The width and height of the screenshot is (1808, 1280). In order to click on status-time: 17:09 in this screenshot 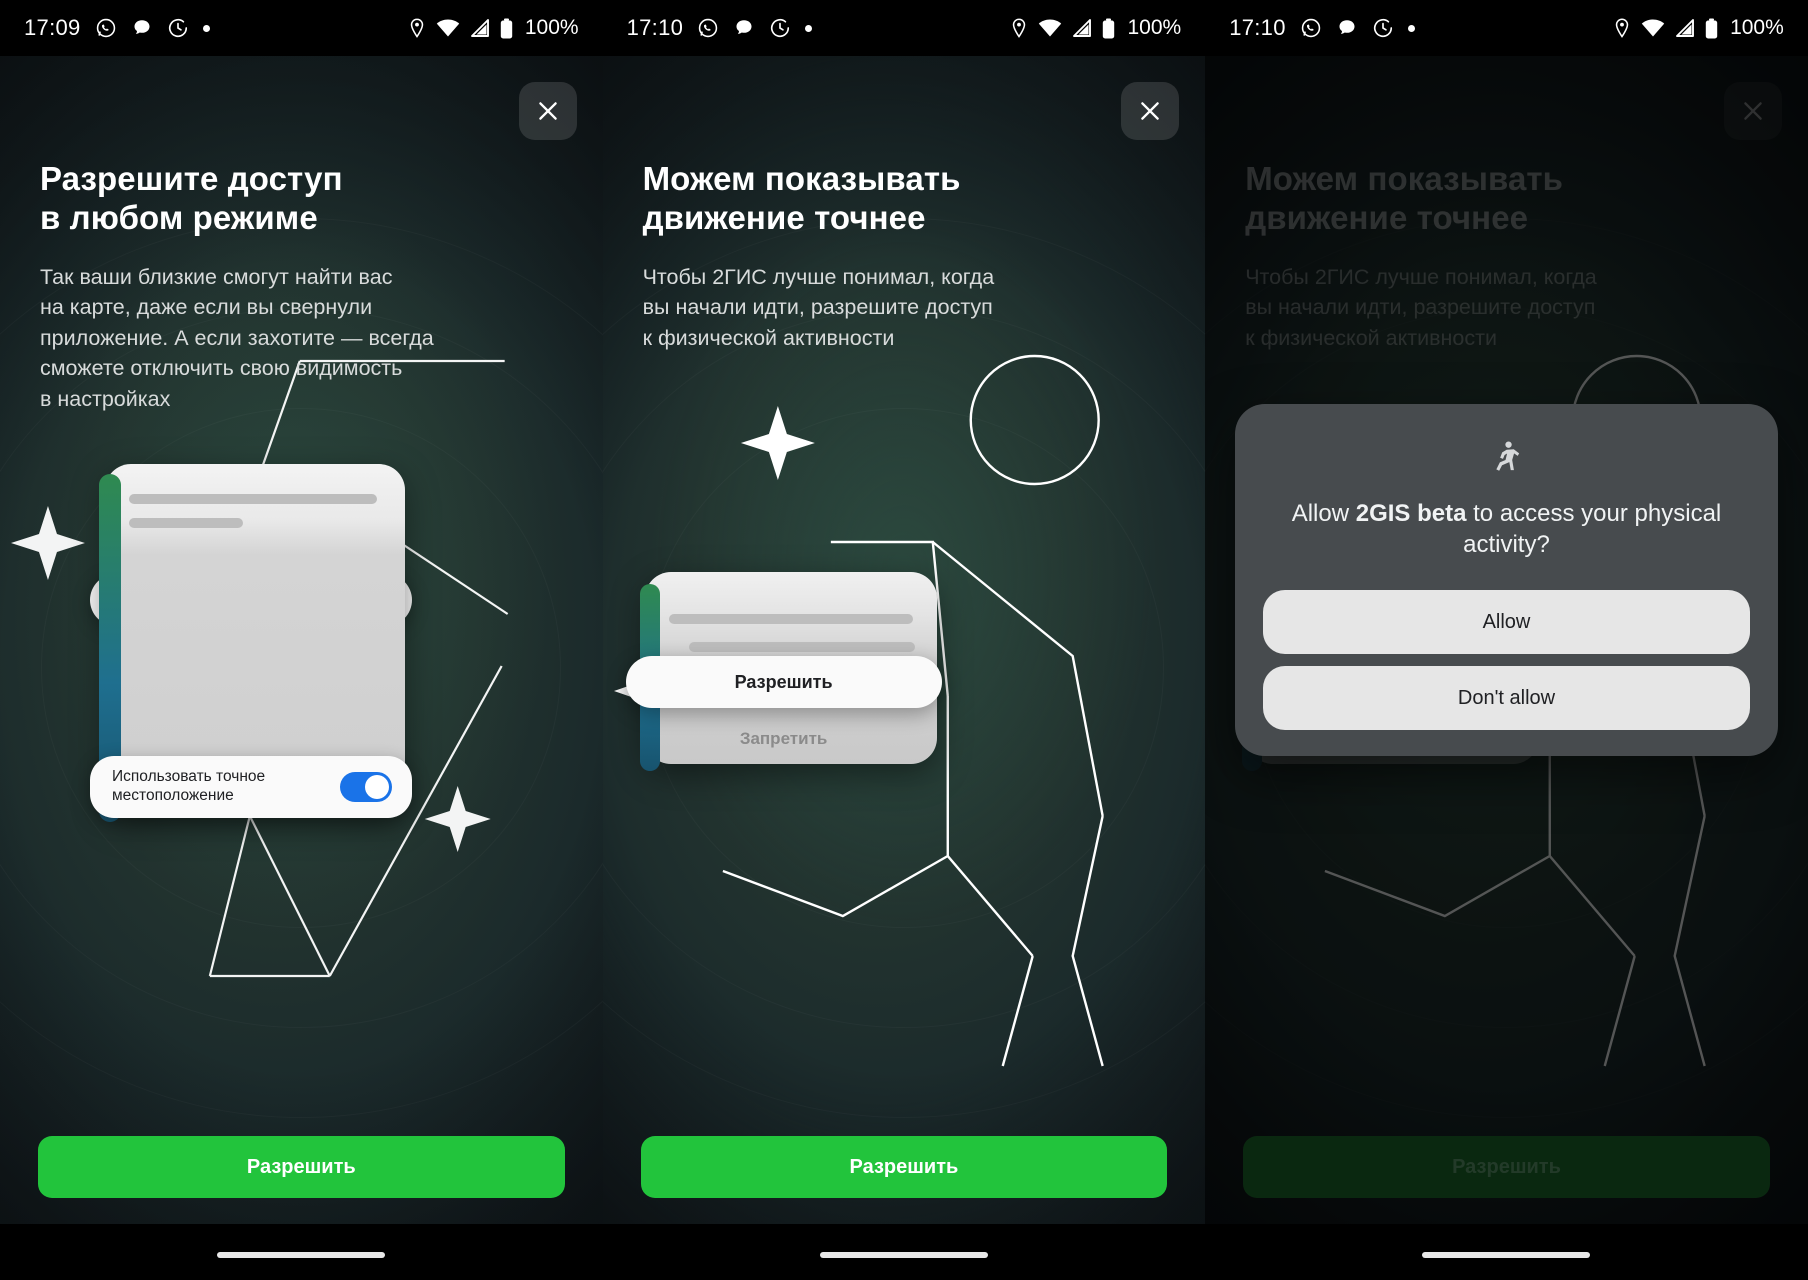, I will do `click(52, 27)`.